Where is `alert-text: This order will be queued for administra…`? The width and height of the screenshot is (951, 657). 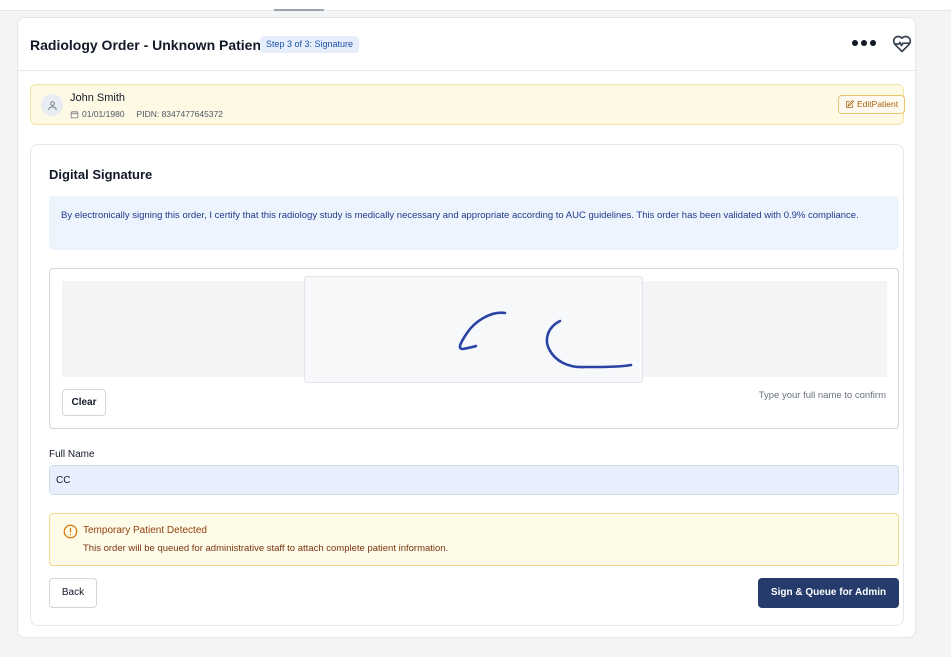 alert-text: This order will be queued for administra… is located at coordinates (266, 548).